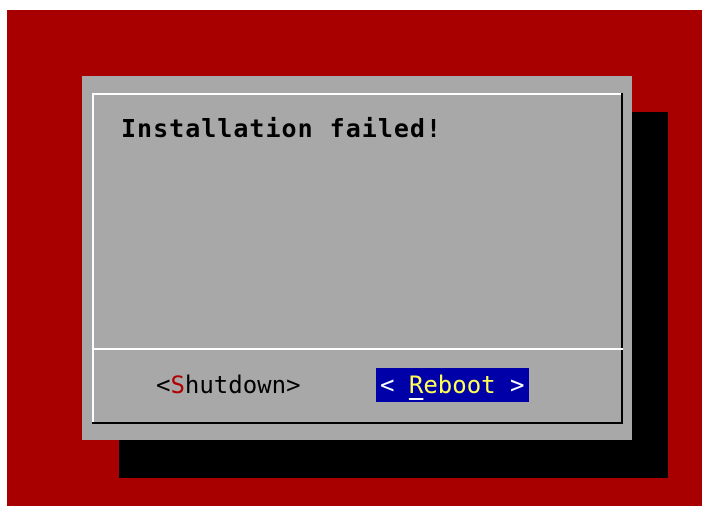 The width and height of the screenshot is (709, 518). I want to click on reboot-button: < Reboot >, so click(452, 385).